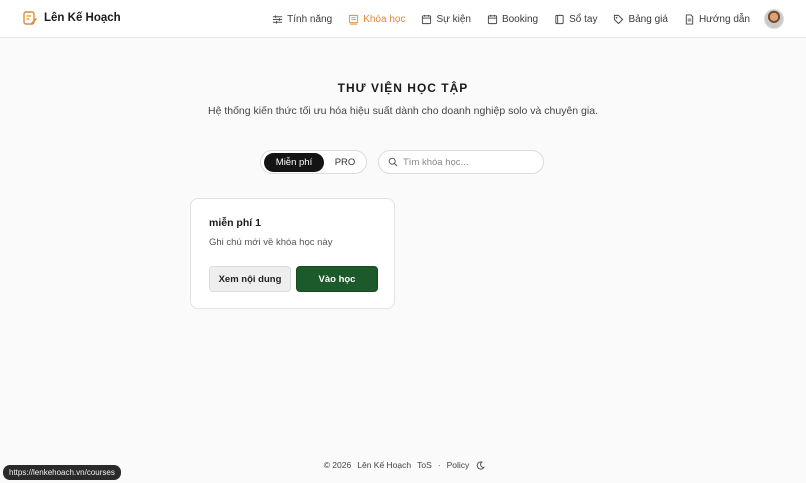 This screenshot has width=806, height=483. What do you see at coordinates (648, 19) in the screenshot?
I see `nav-item-label: Bảng giá` at bounding box center [648, 19].